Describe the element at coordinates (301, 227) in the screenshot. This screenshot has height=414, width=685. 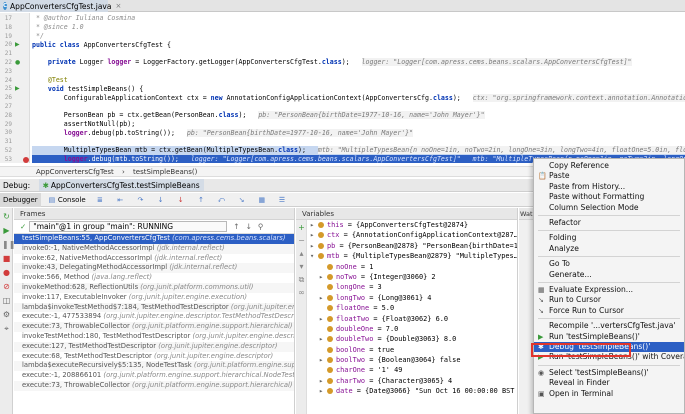
I see `add-watch-icon: +` at that location.